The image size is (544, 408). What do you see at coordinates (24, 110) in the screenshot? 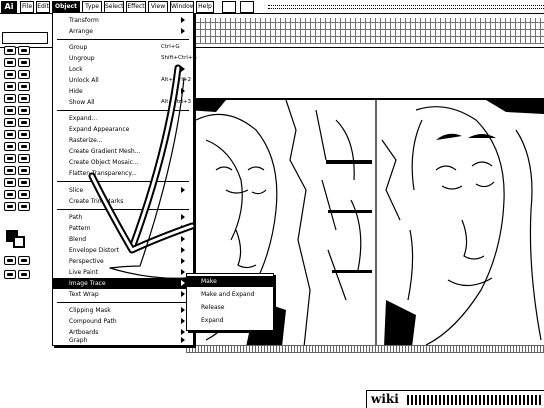
I see `eraser-tool-icon` at bounding box center [24, 110].